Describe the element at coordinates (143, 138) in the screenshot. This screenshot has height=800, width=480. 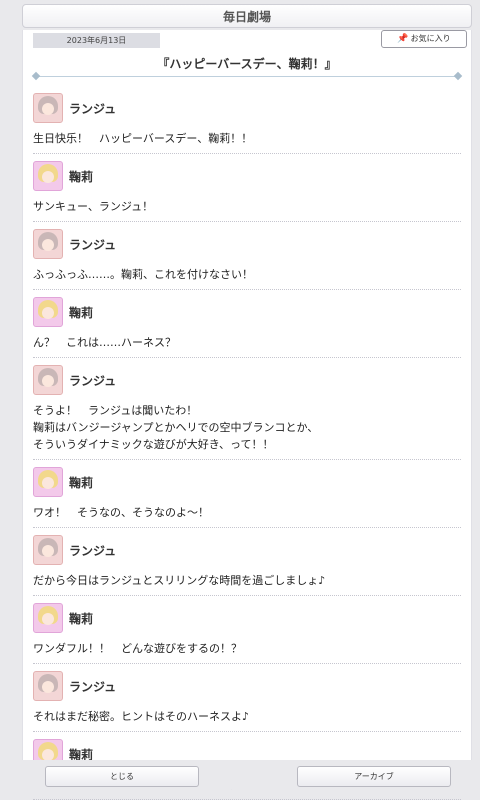
I see `dialogue-line: 生日快乐！ ハッピーバースデー、鞠莉！！` at that location.